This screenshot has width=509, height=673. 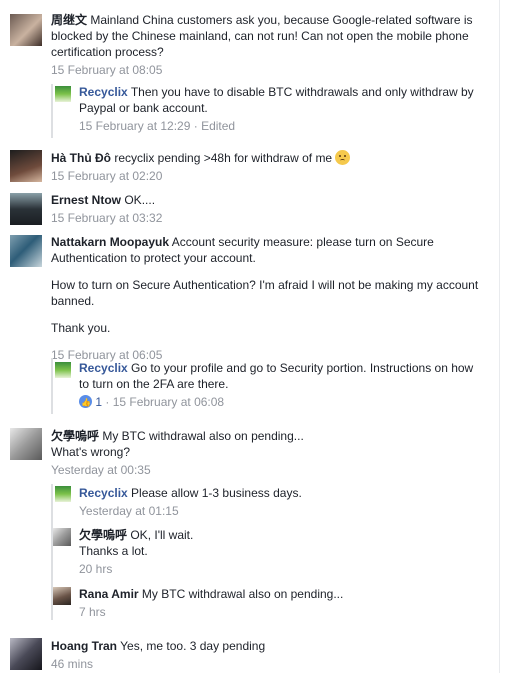 I want to click on reply-timestamp: 15 February at 12:29 · Edited, so click(x=279, y=126).